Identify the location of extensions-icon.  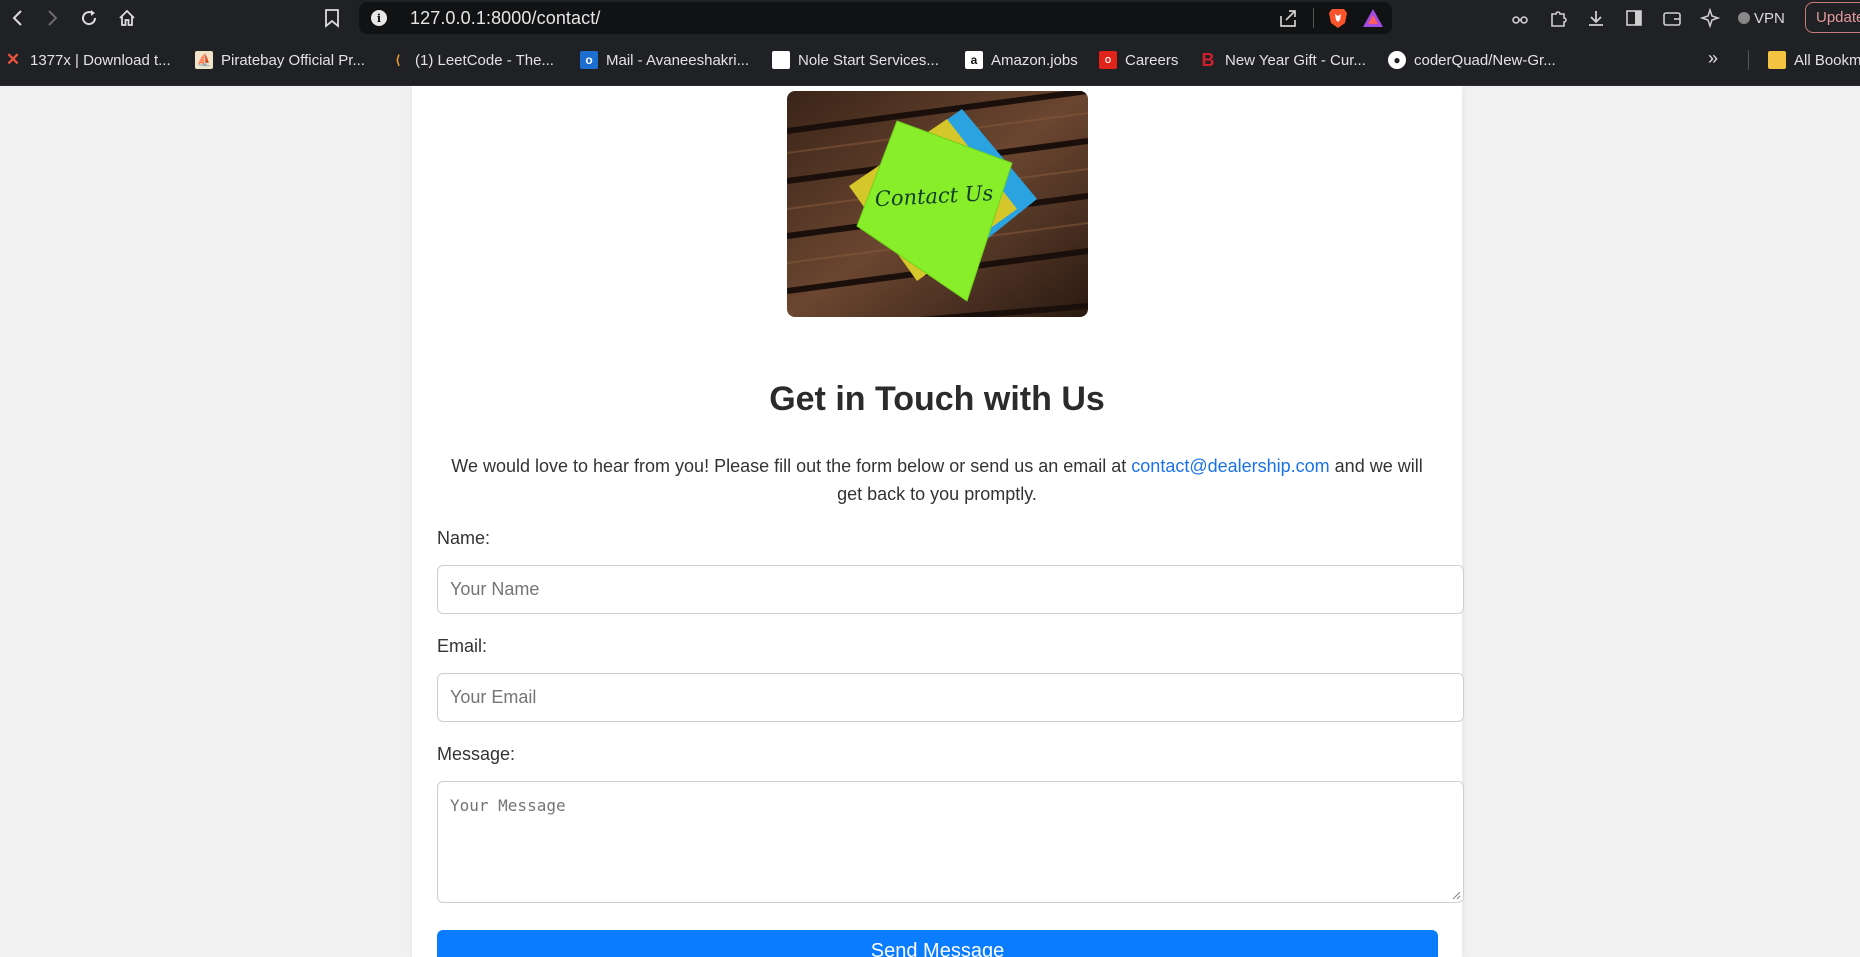
(1558, 18).